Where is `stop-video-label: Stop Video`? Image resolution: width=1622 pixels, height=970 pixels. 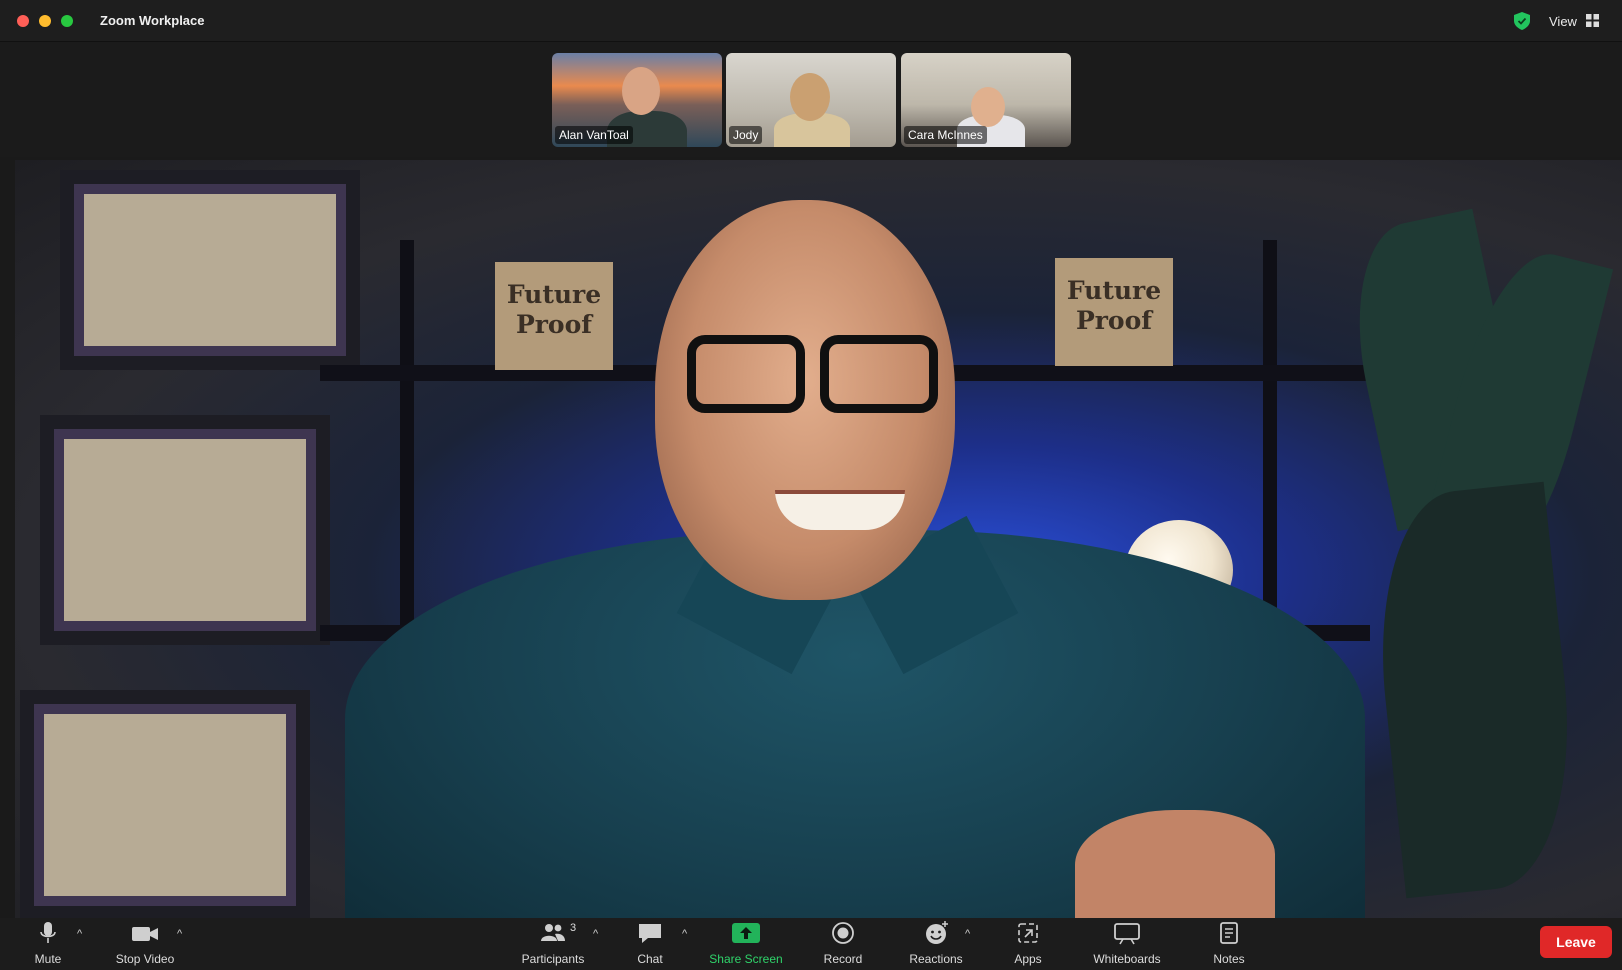 stop-video-label: Stop Video is located at coordinates (145, 959).